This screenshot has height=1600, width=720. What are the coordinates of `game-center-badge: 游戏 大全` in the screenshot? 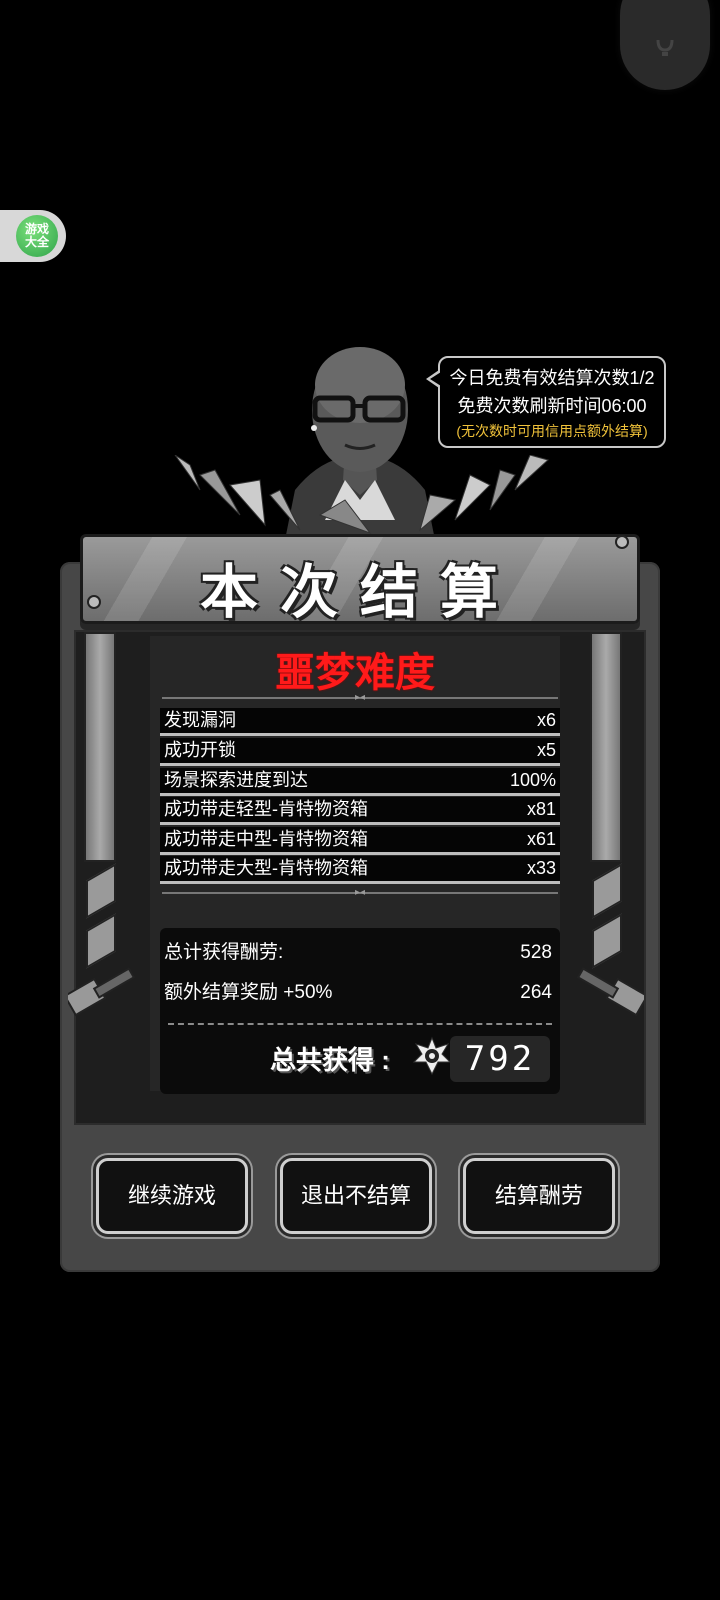 It's located at (33, 236).